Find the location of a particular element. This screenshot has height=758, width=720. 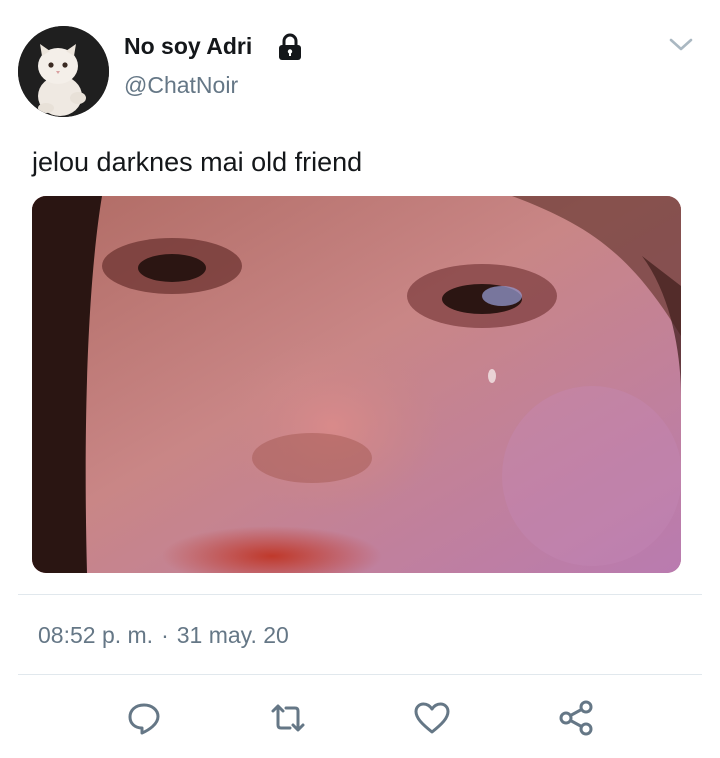

like-button is located at coordinates (432, 718).